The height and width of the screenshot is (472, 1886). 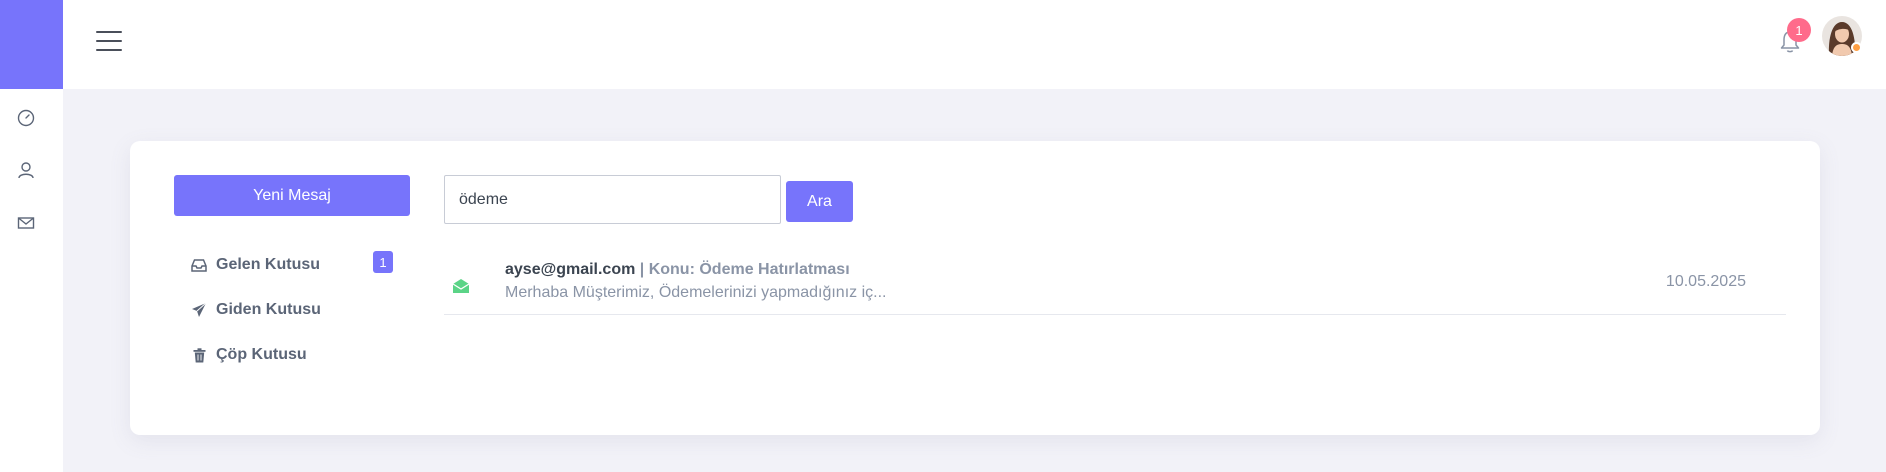 What do you see at coordinates (31, 44) in the screenshot?
I see `brand-block` at bounding box center [31, 44].